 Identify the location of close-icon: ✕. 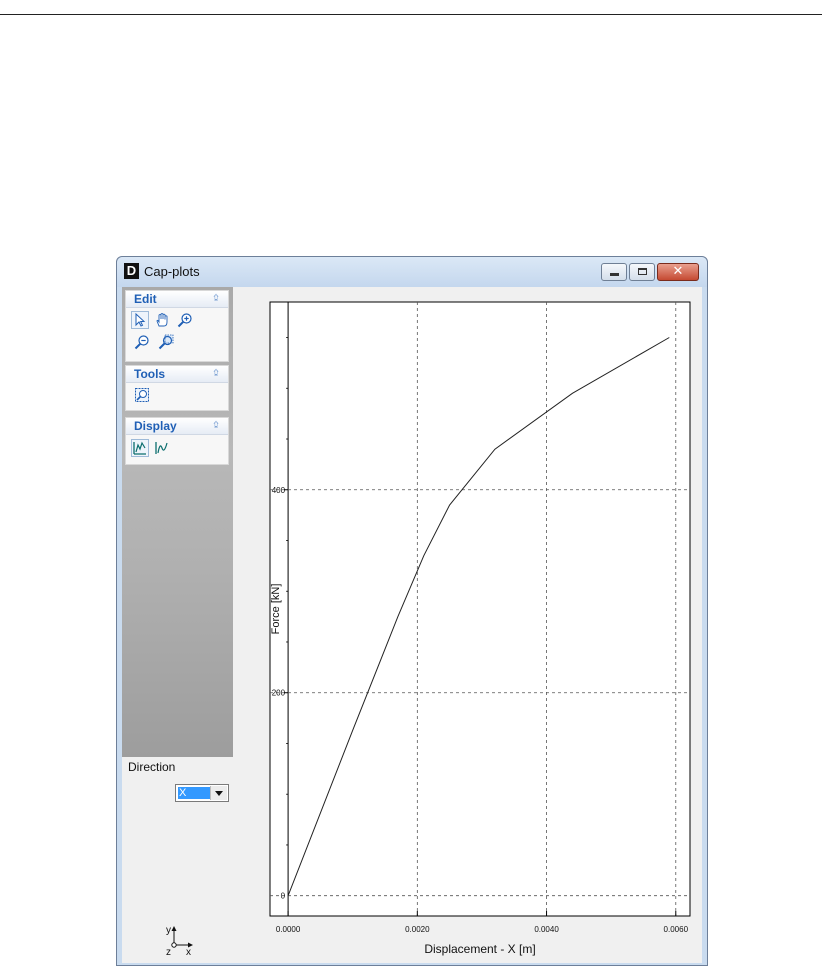
(678, 271).